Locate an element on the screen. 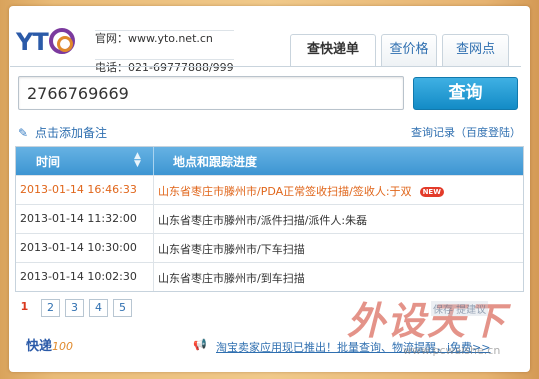  add-note-label: 点击添加备注 is located at coordinates (71, 133).